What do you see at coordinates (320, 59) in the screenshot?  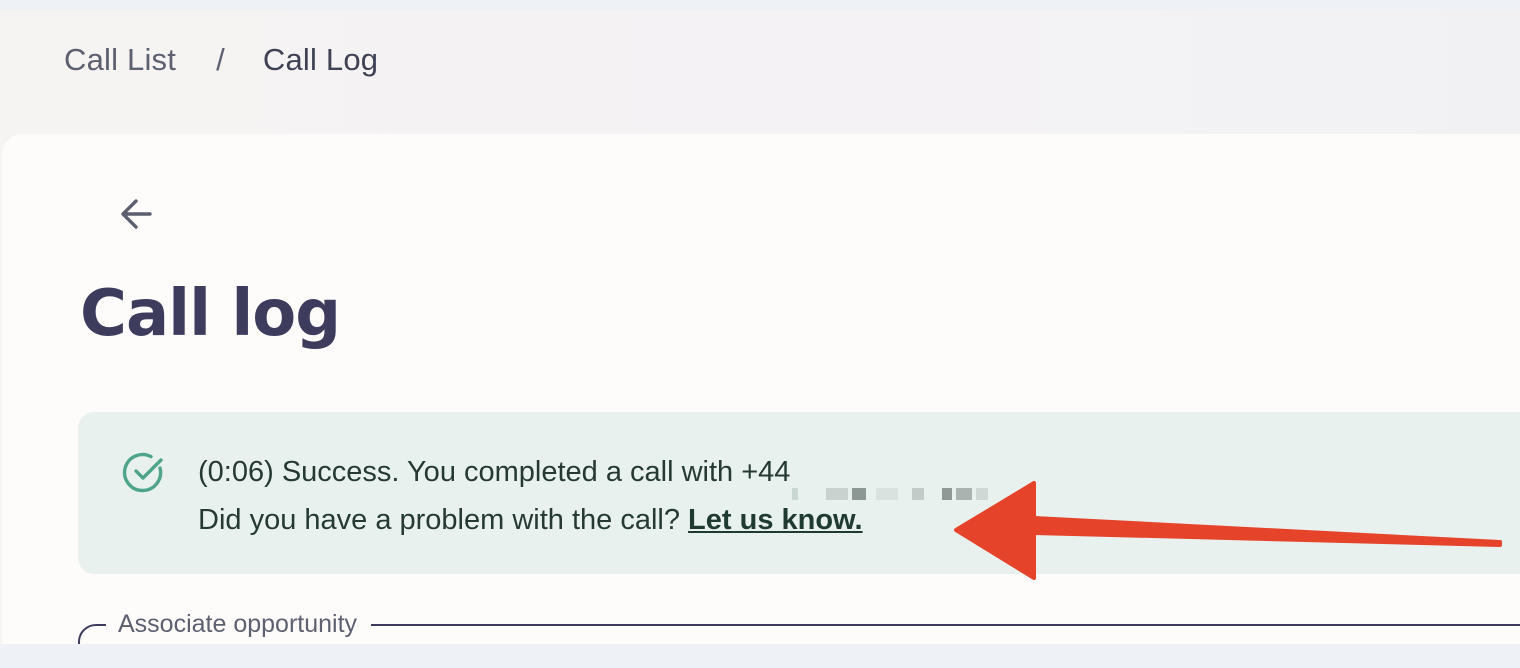 I see `breadcrumb-current: Call Log` at bounding box center [320, 59].